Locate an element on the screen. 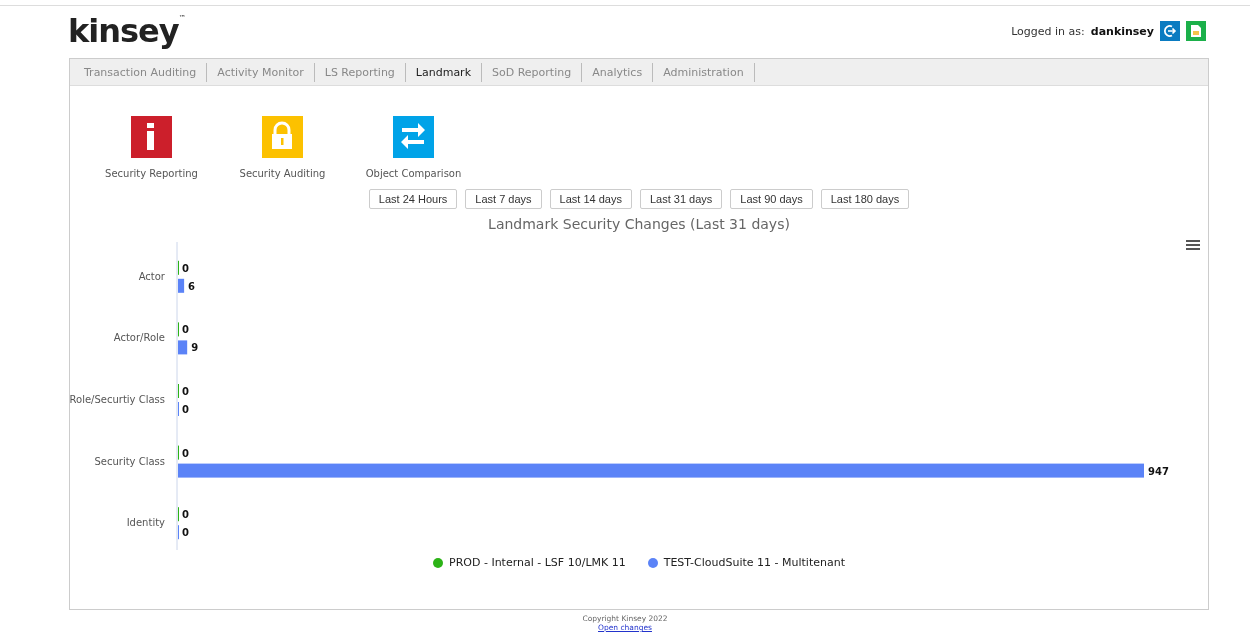 This screenshot has height=640, width=1250. category-label: Security Class is located at coordinates (129, 461).